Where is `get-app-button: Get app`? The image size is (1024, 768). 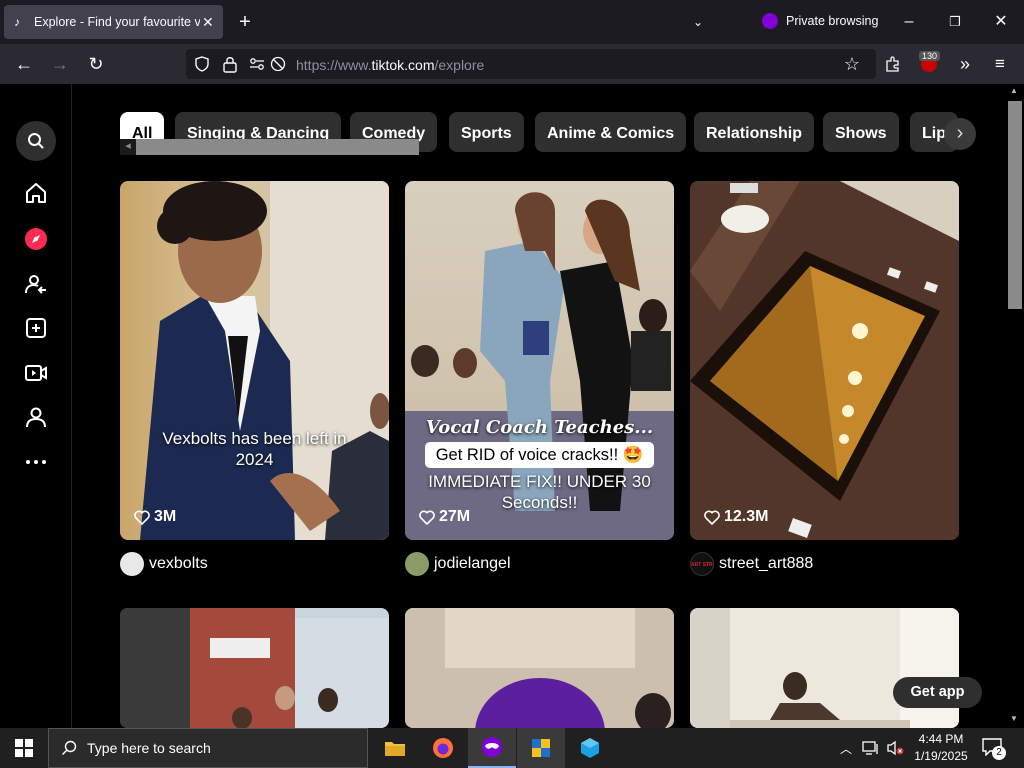
get-app-button: Get app is located at coordinates (937, 692).